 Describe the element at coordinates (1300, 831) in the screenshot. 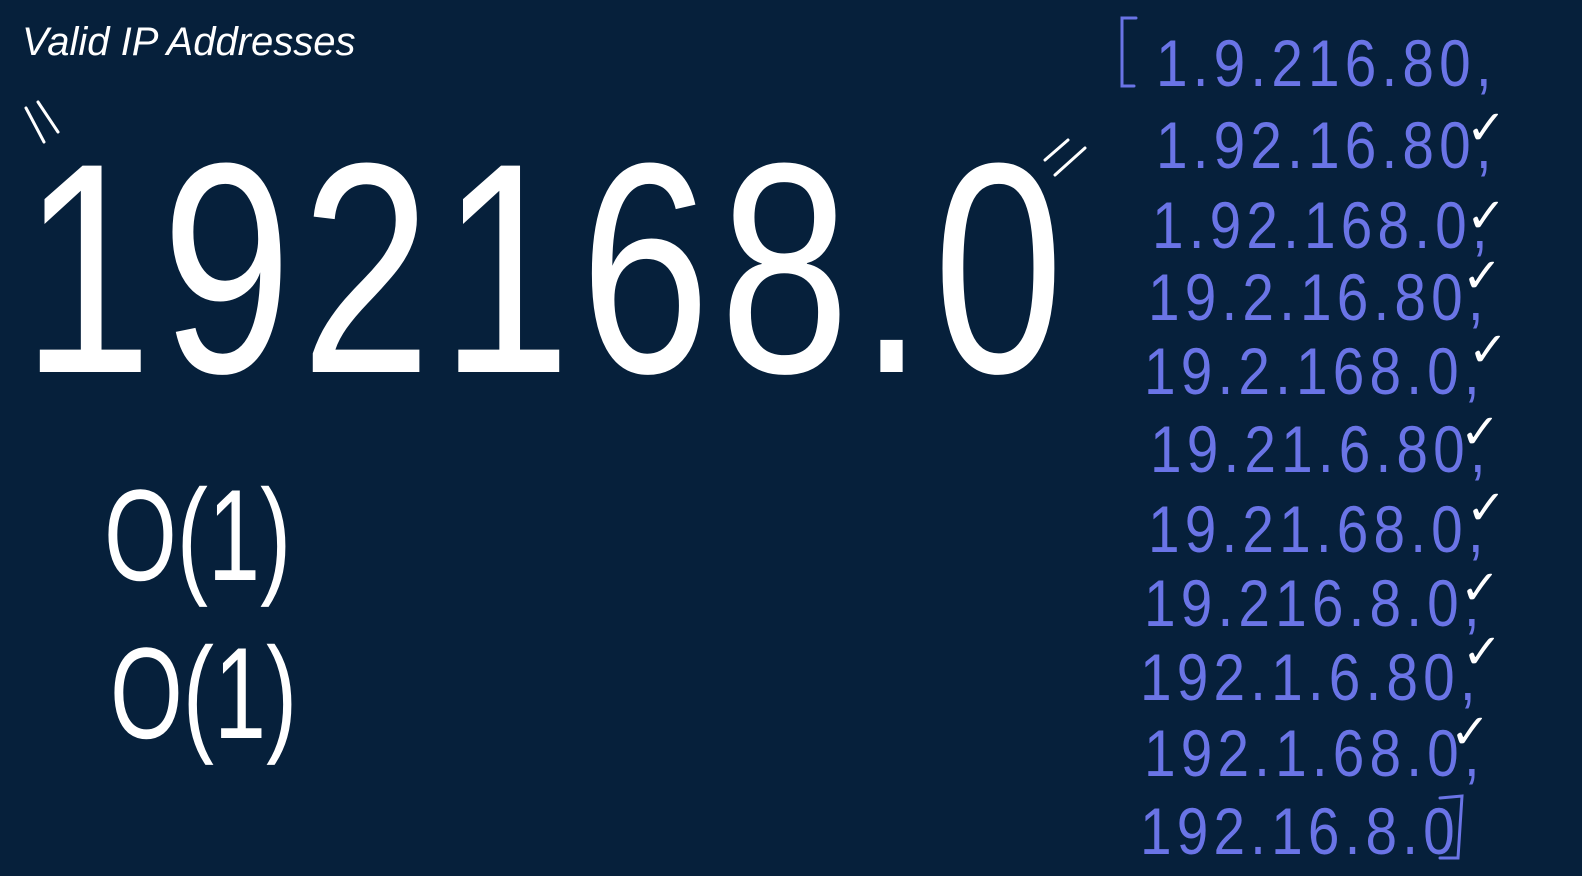

I see `result-item-11: 192.16.8.0` at that location.